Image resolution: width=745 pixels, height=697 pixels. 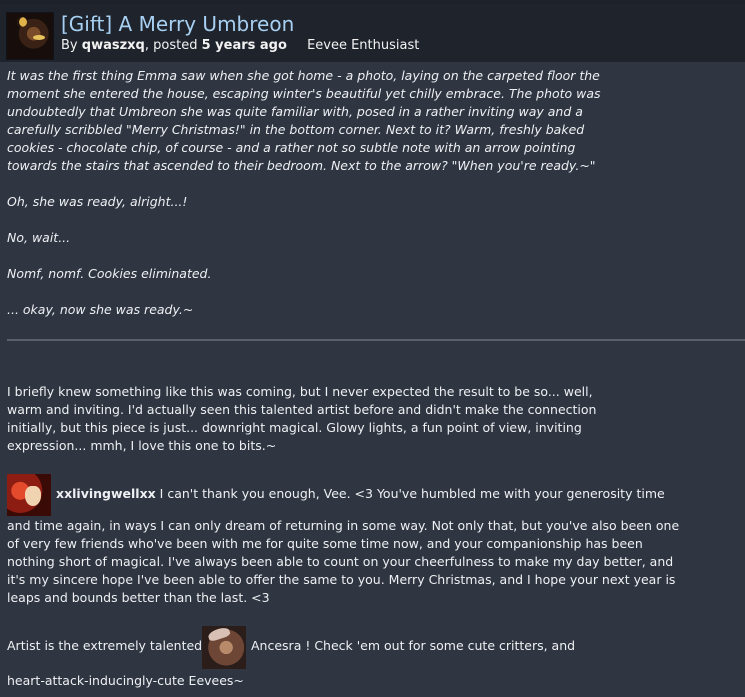 What do you see at coordinates (113, 45) in the screenshot?
I see `author-link: qwaszxq` at bounding box center [113, 45].